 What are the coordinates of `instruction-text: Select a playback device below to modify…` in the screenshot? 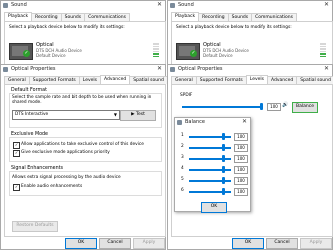 It's located at (234, 27).